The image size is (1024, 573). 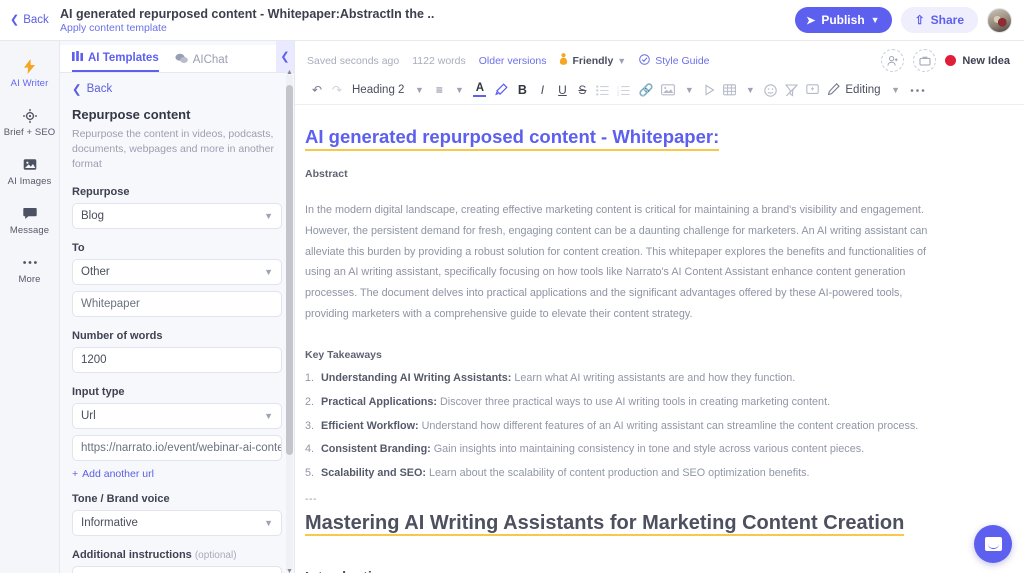 I want to click on scrollbar-thumb, so click(x=289, y=270).